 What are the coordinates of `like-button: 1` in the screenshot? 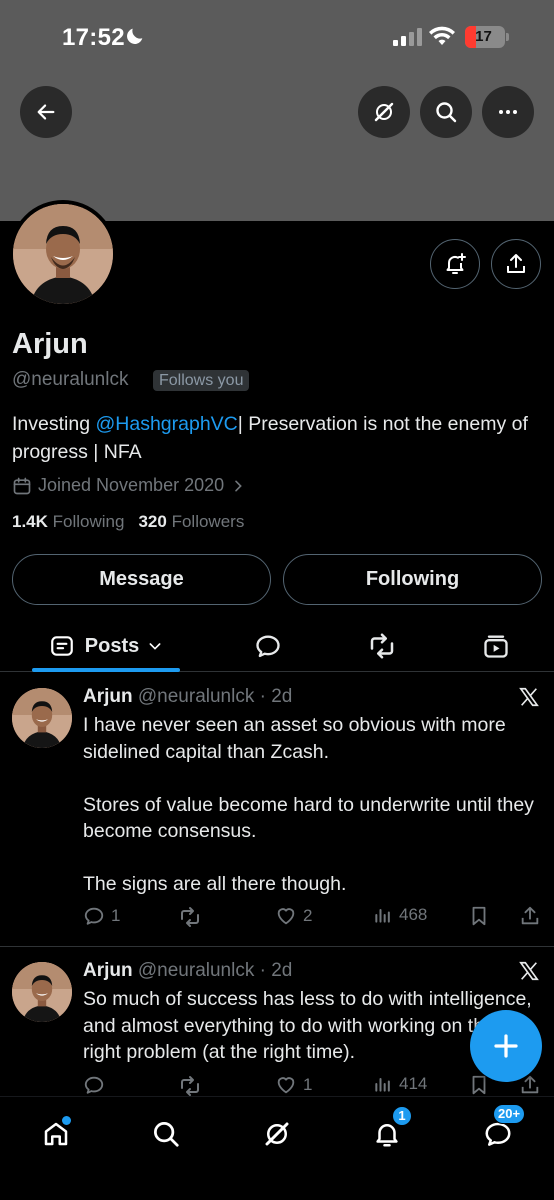 It's located at (293, 1085).